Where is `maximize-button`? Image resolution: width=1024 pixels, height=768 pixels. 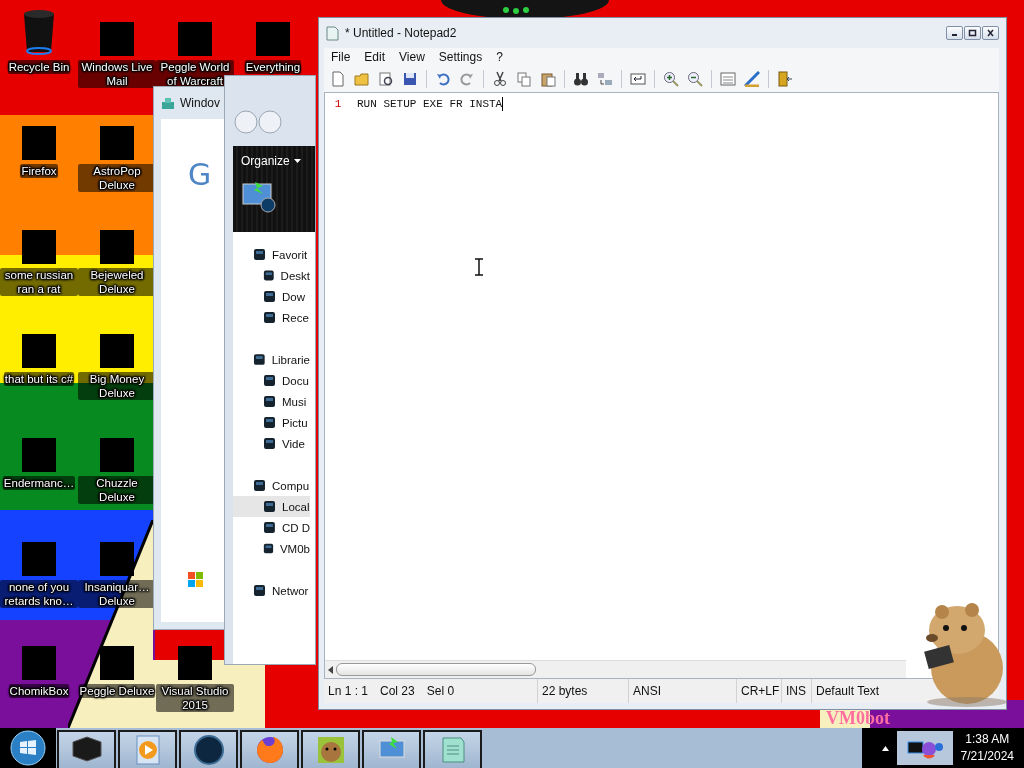
maximize-button is located at coordinates (972, 33).